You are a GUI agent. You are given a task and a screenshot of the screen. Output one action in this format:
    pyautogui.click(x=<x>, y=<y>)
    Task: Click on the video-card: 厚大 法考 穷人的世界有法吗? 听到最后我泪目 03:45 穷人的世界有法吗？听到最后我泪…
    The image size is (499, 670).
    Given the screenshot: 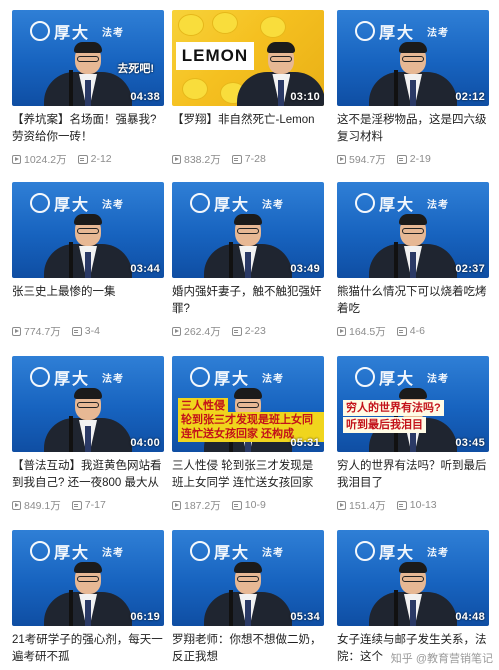 What is the action you would take?
    pyautogui.click(x=413, y=434)
    